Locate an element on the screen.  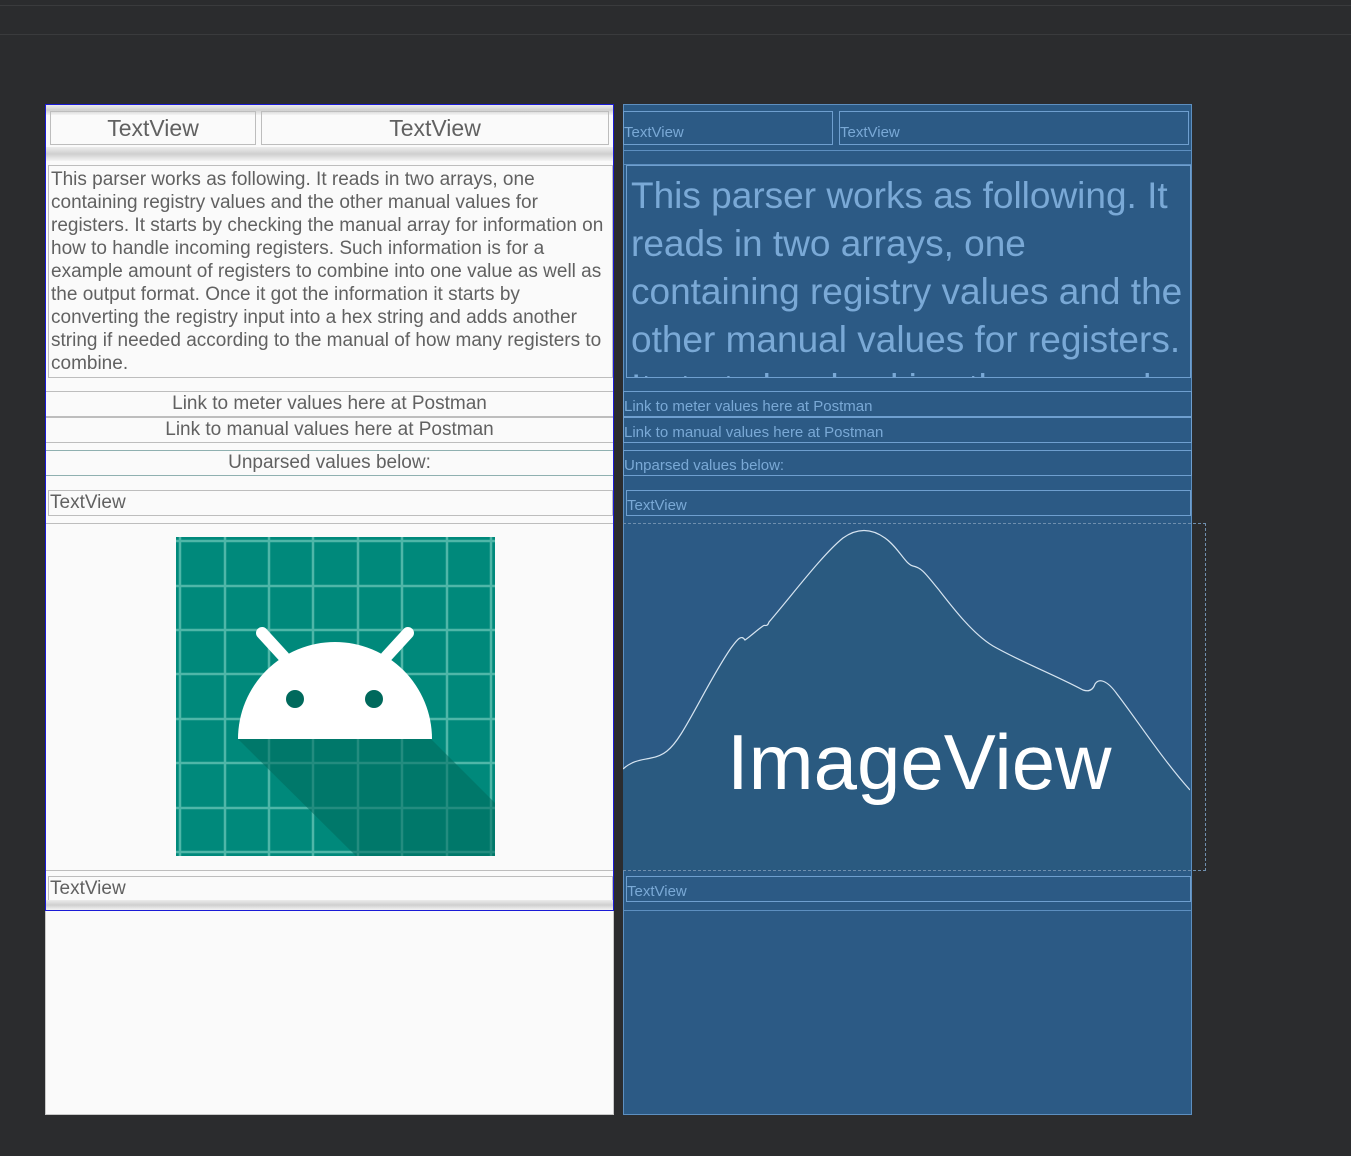
blueprint-meter-values-link: Link to meter values here at Postman is located at coordinates (907, 404).